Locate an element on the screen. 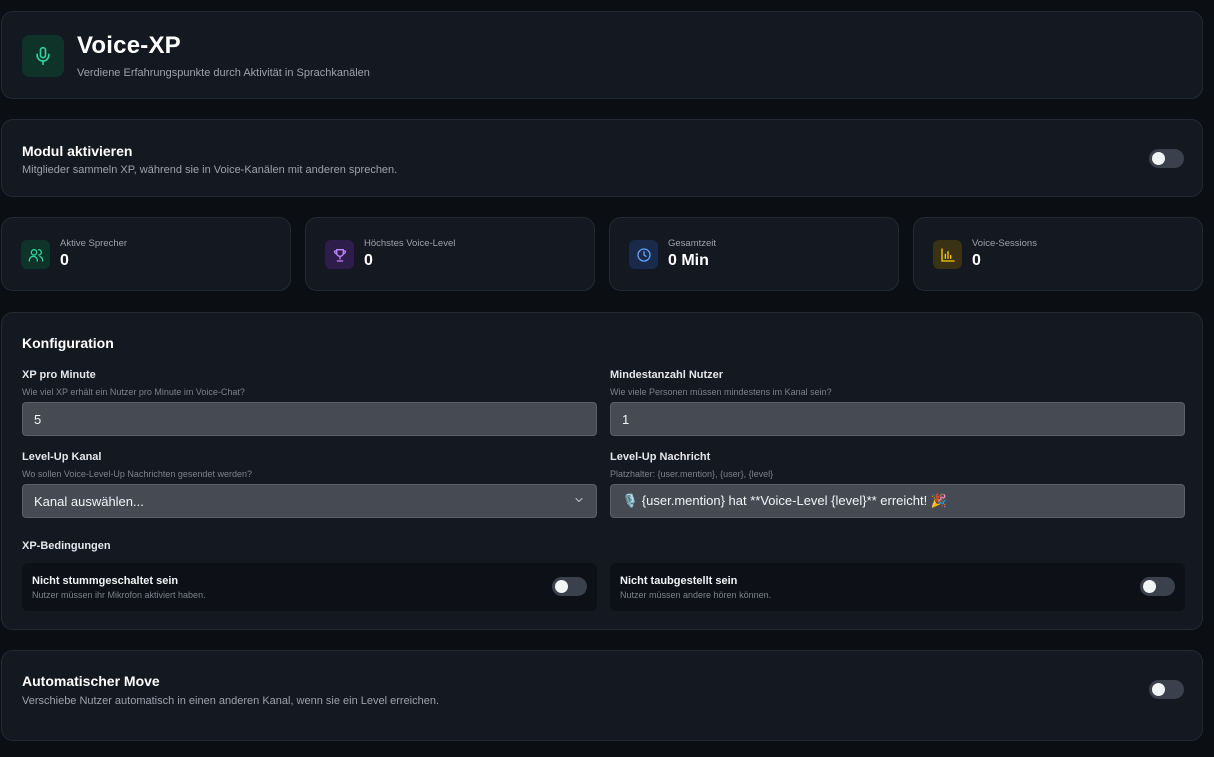 The width and height of the screenshot is (1214, 757). not-deafened-toggle is located at coordinates (1157, 586).